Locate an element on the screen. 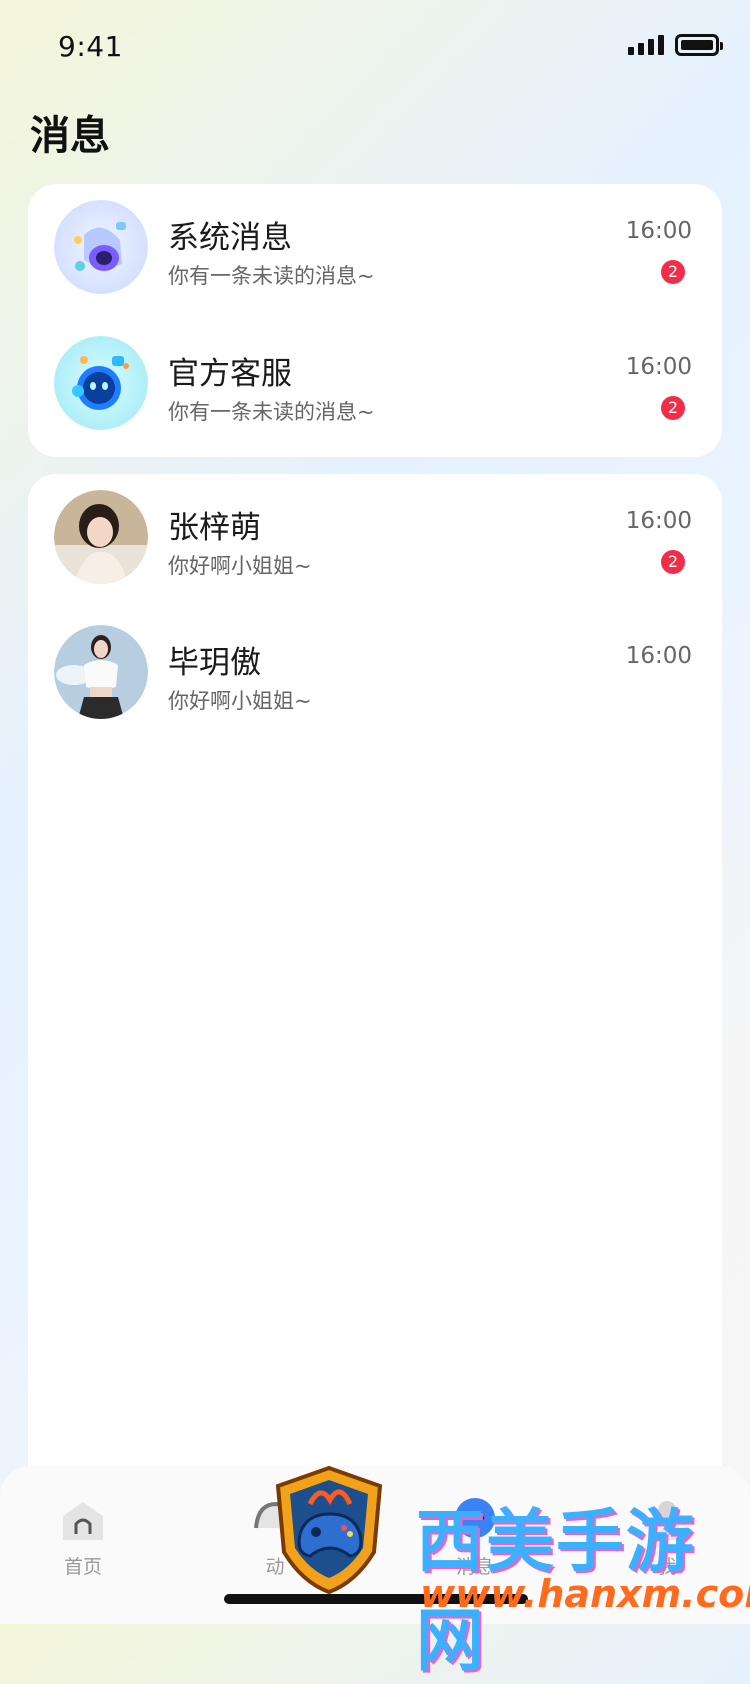 Image resolution: width=750 pixels, height=1684 pixels. robot-icon is located at coordinates (101, 383).